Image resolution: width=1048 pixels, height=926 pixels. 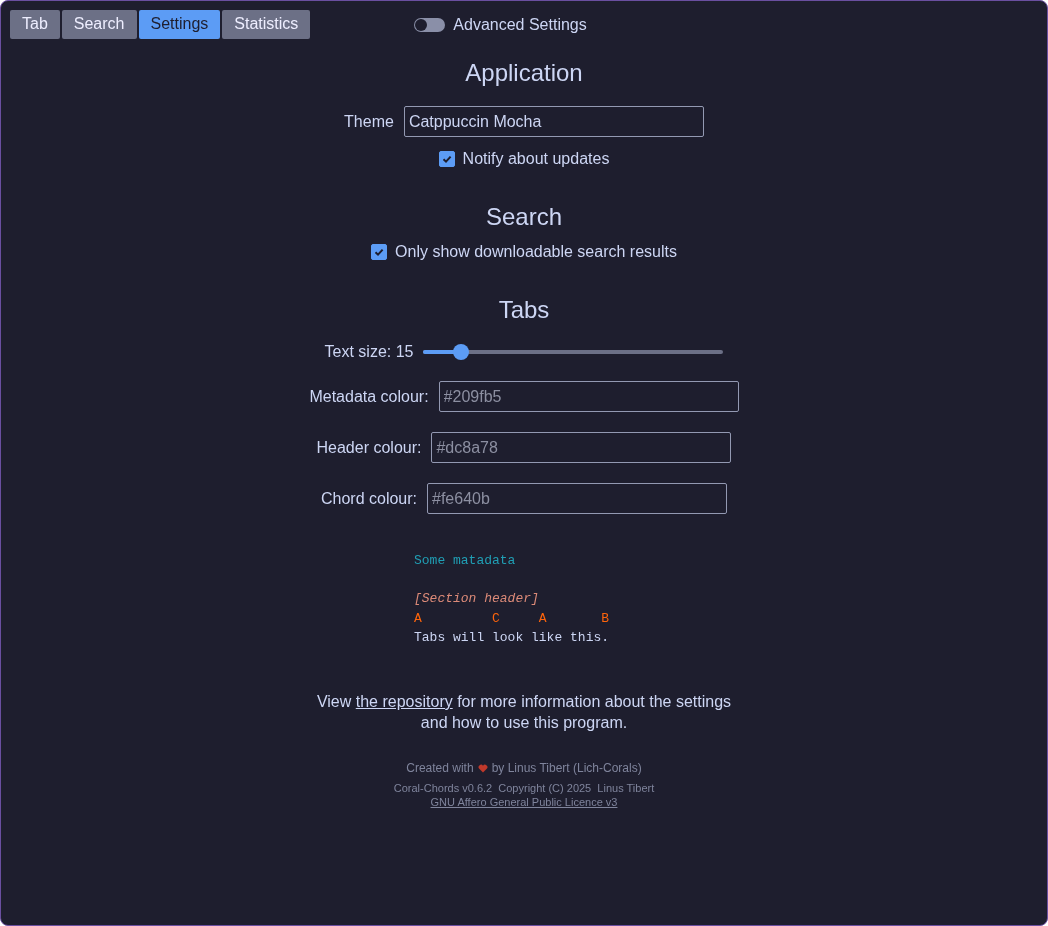 What do you see at coordinates (369, 121) in the screenshot?
I see `field-label: Theme` at bounding box center [369, 121].